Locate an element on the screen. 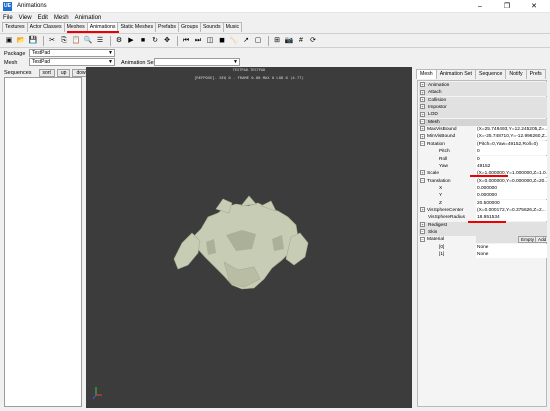  property-row: Yaw 49152 is located at coordinates (483, 166).